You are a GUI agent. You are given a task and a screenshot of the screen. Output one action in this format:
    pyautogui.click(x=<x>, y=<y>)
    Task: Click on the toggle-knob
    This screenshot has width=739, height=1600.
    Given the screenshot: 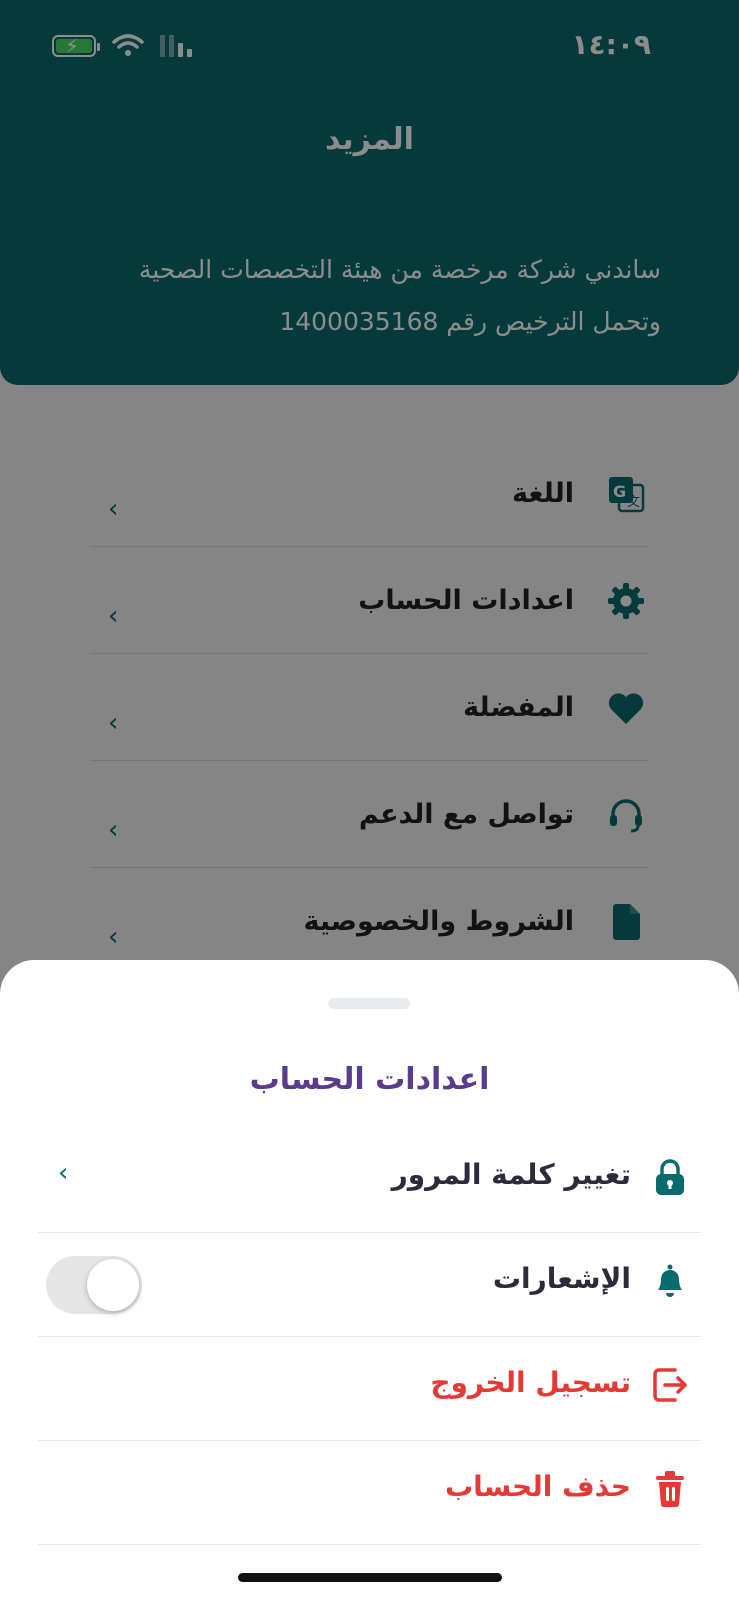 What is the action you would take?
    pyautogui.click(x=113, y=1285)
    